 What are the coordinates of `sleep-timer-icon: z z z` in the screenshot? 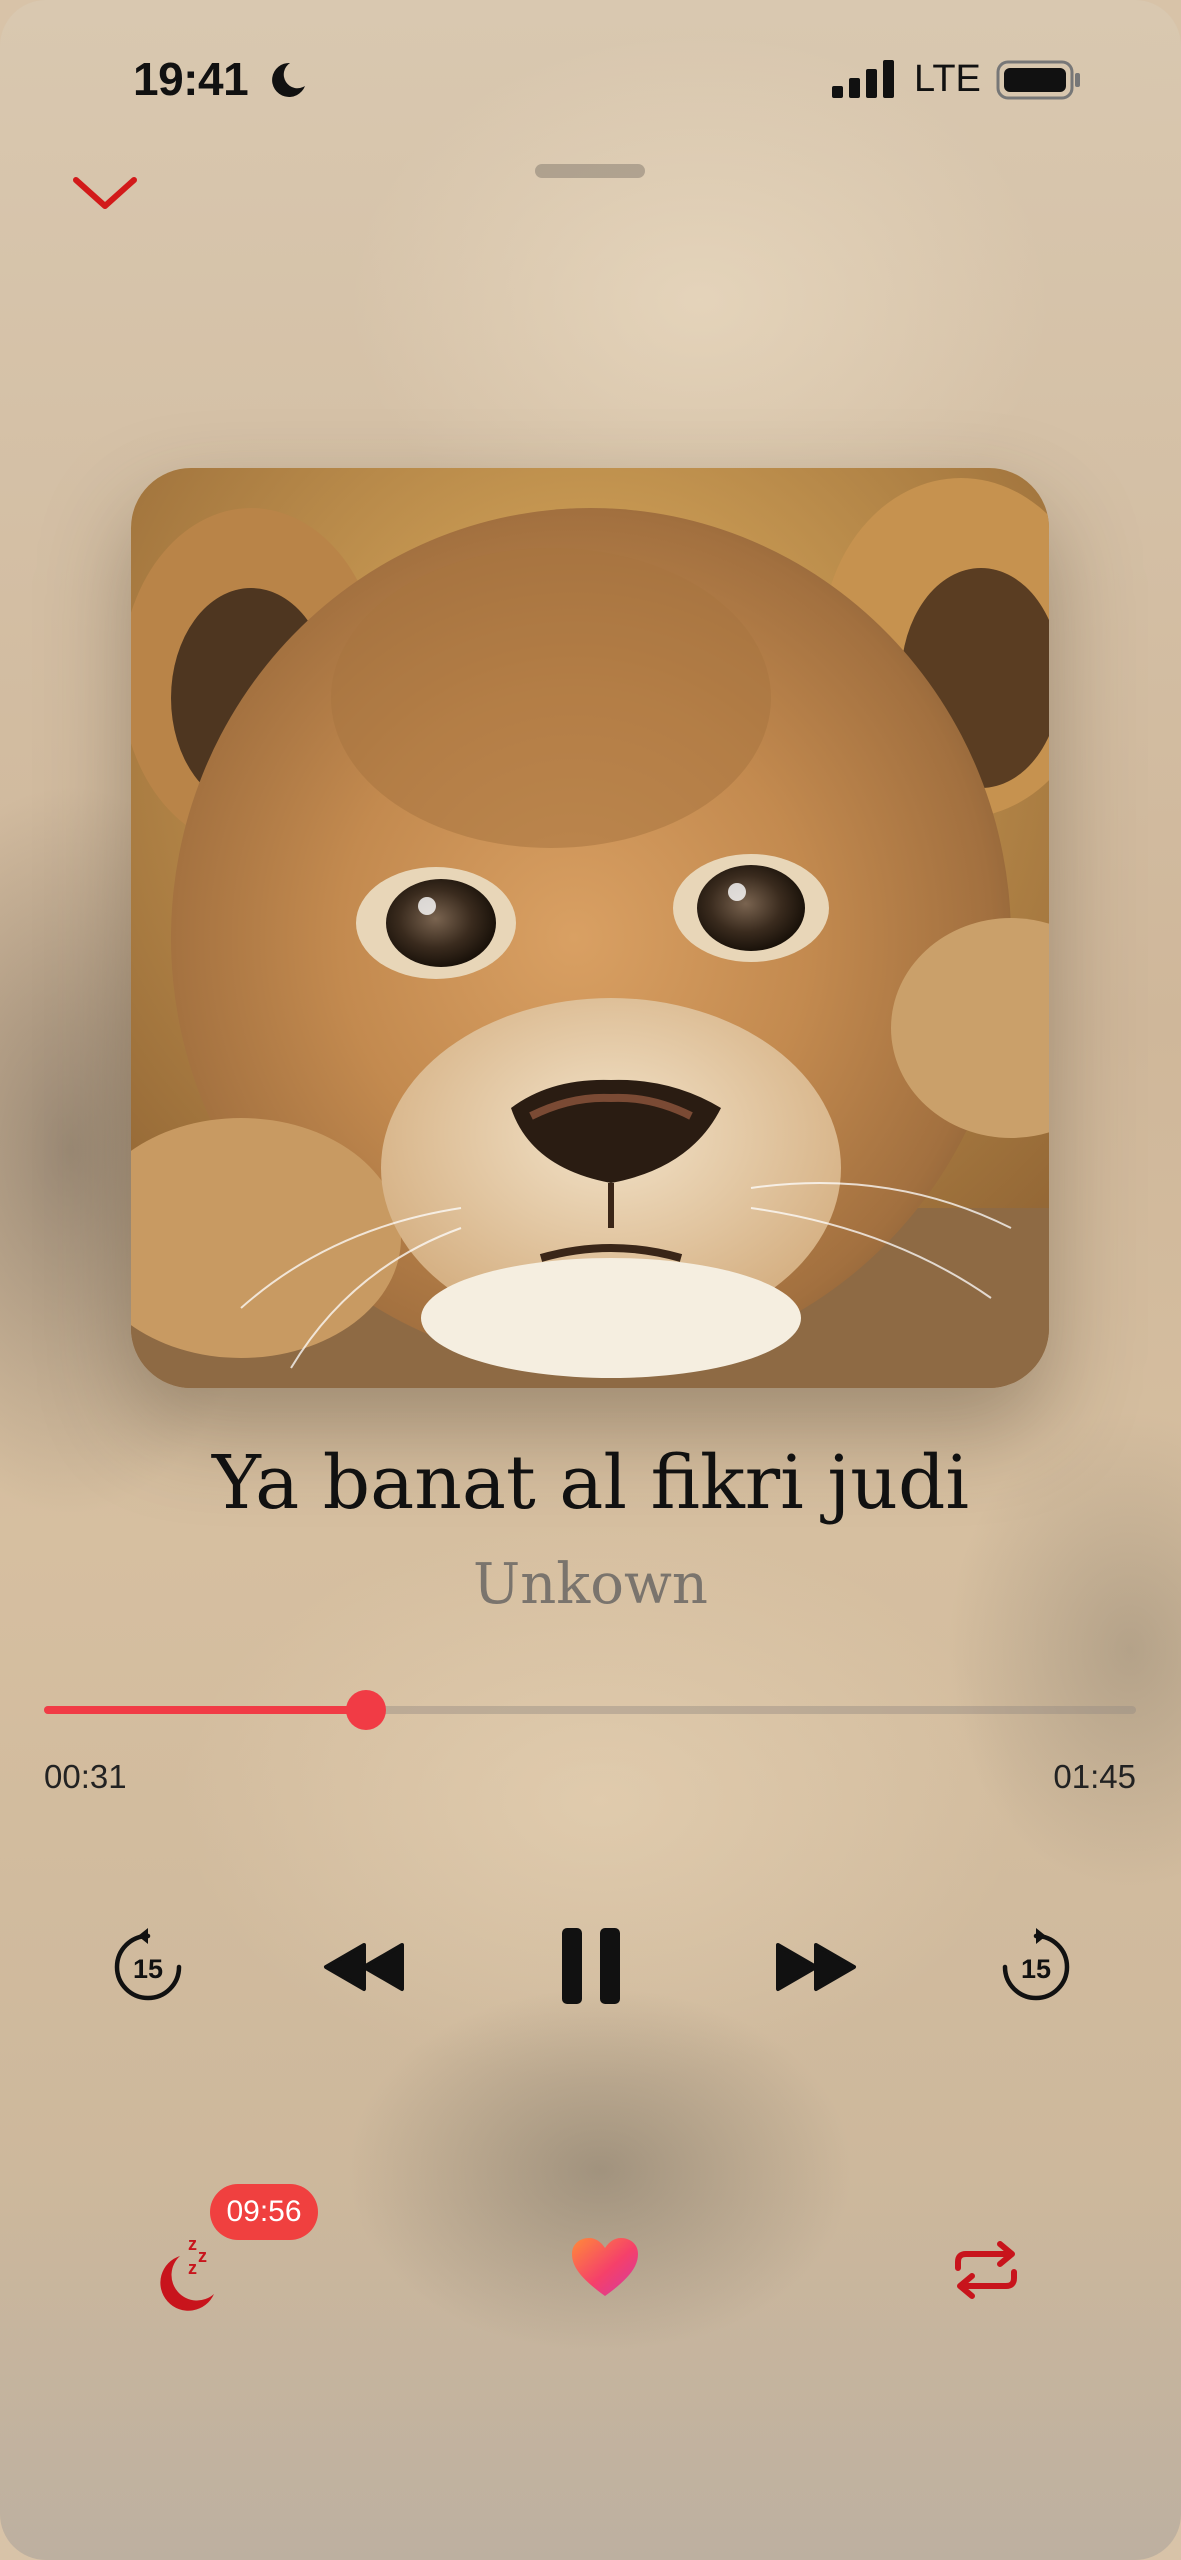 It's located at (190, 2269).